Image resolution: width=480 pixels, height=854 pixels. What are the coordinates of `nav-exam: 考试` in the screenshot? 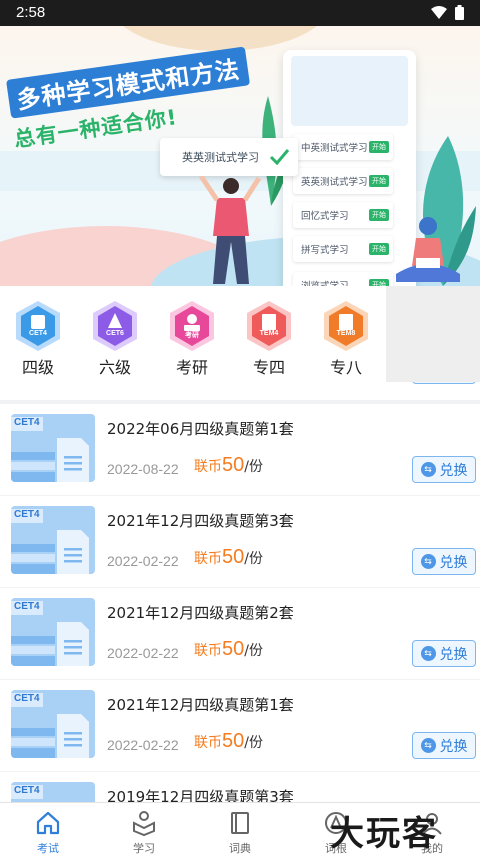 It's located at (48, 828).